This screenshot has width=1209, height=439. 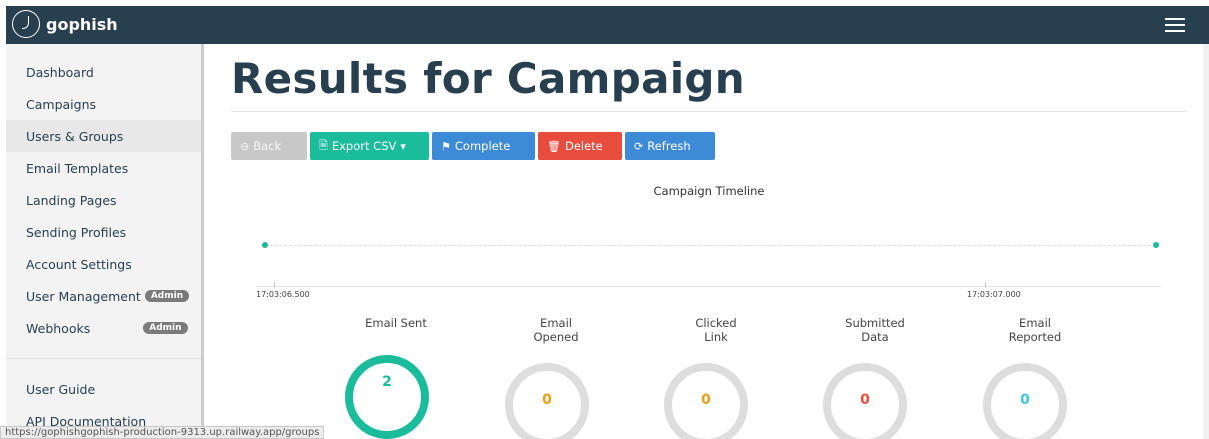 What do you see at coordinates (245, 146) in the screenshot?
I see `arrow-left-circle-icon: ⊖` at bounding box center [245, 146].